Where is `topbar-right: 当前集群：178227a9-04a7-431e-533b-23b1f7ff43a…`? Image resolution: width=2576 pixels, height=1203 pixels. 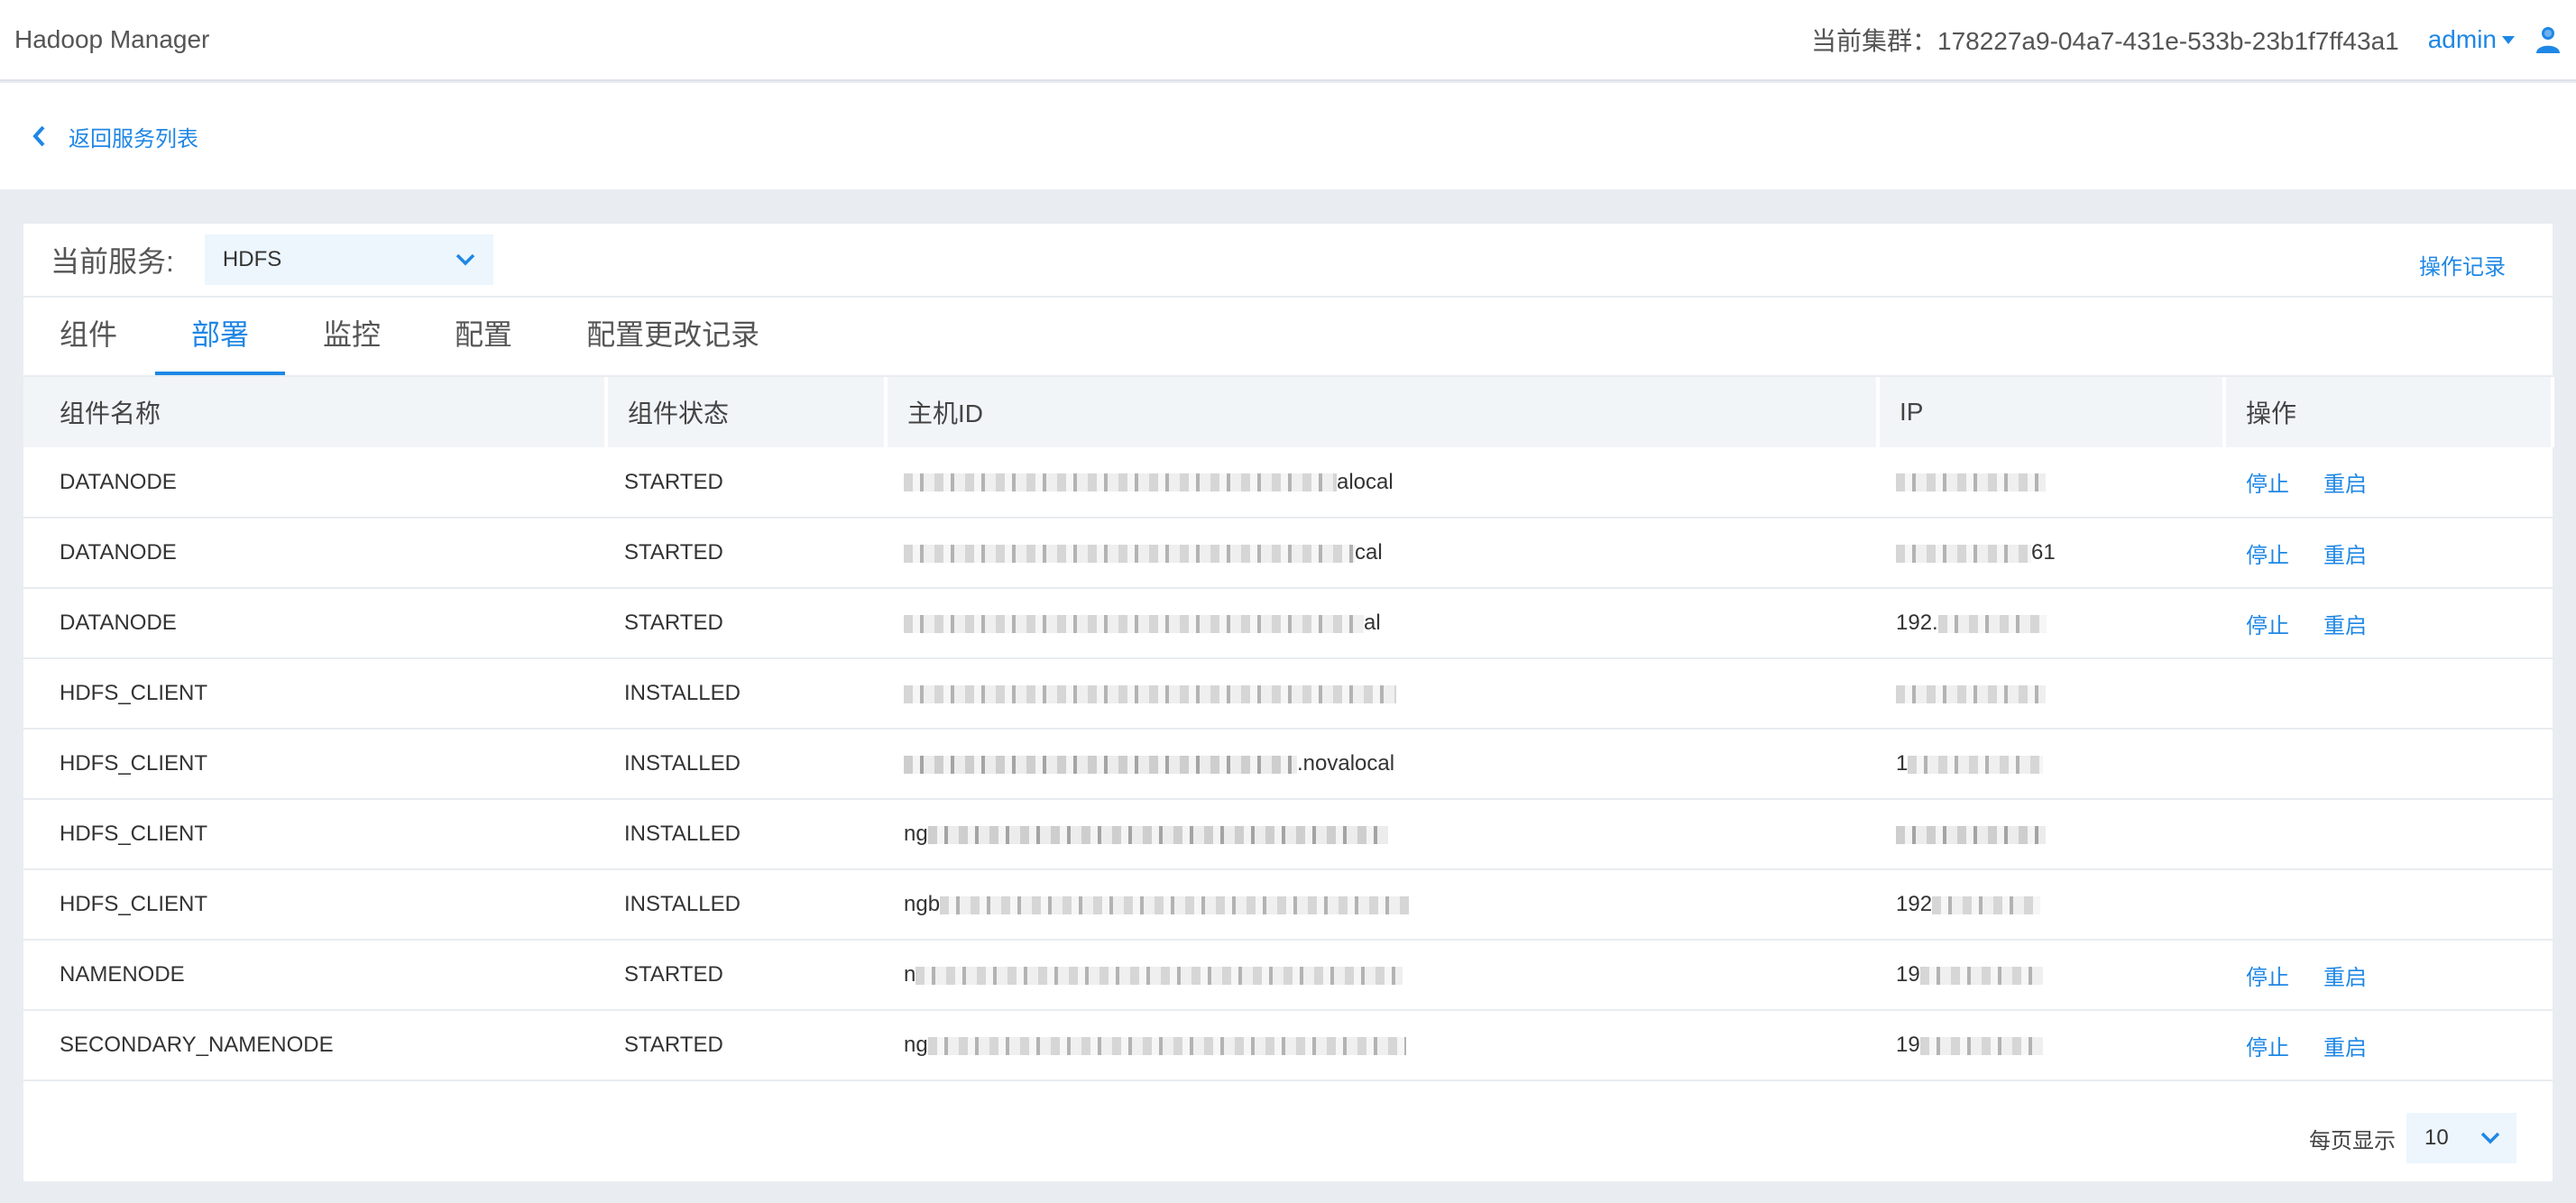 topbar-right: 当前集群：178227a9-04a7-431e-533b-23b1f7ff43a… is located at coordinates (2186, 40).